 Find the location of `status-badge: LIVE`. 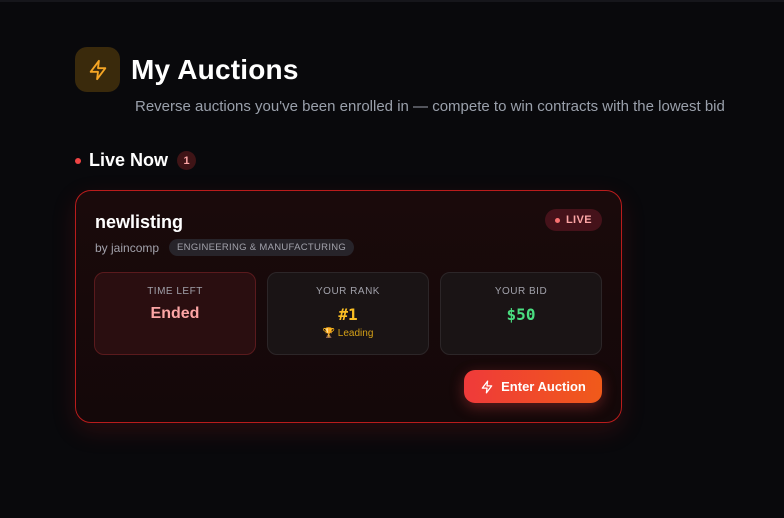

status-badge: LIVE is located at coordinates (573, 220).